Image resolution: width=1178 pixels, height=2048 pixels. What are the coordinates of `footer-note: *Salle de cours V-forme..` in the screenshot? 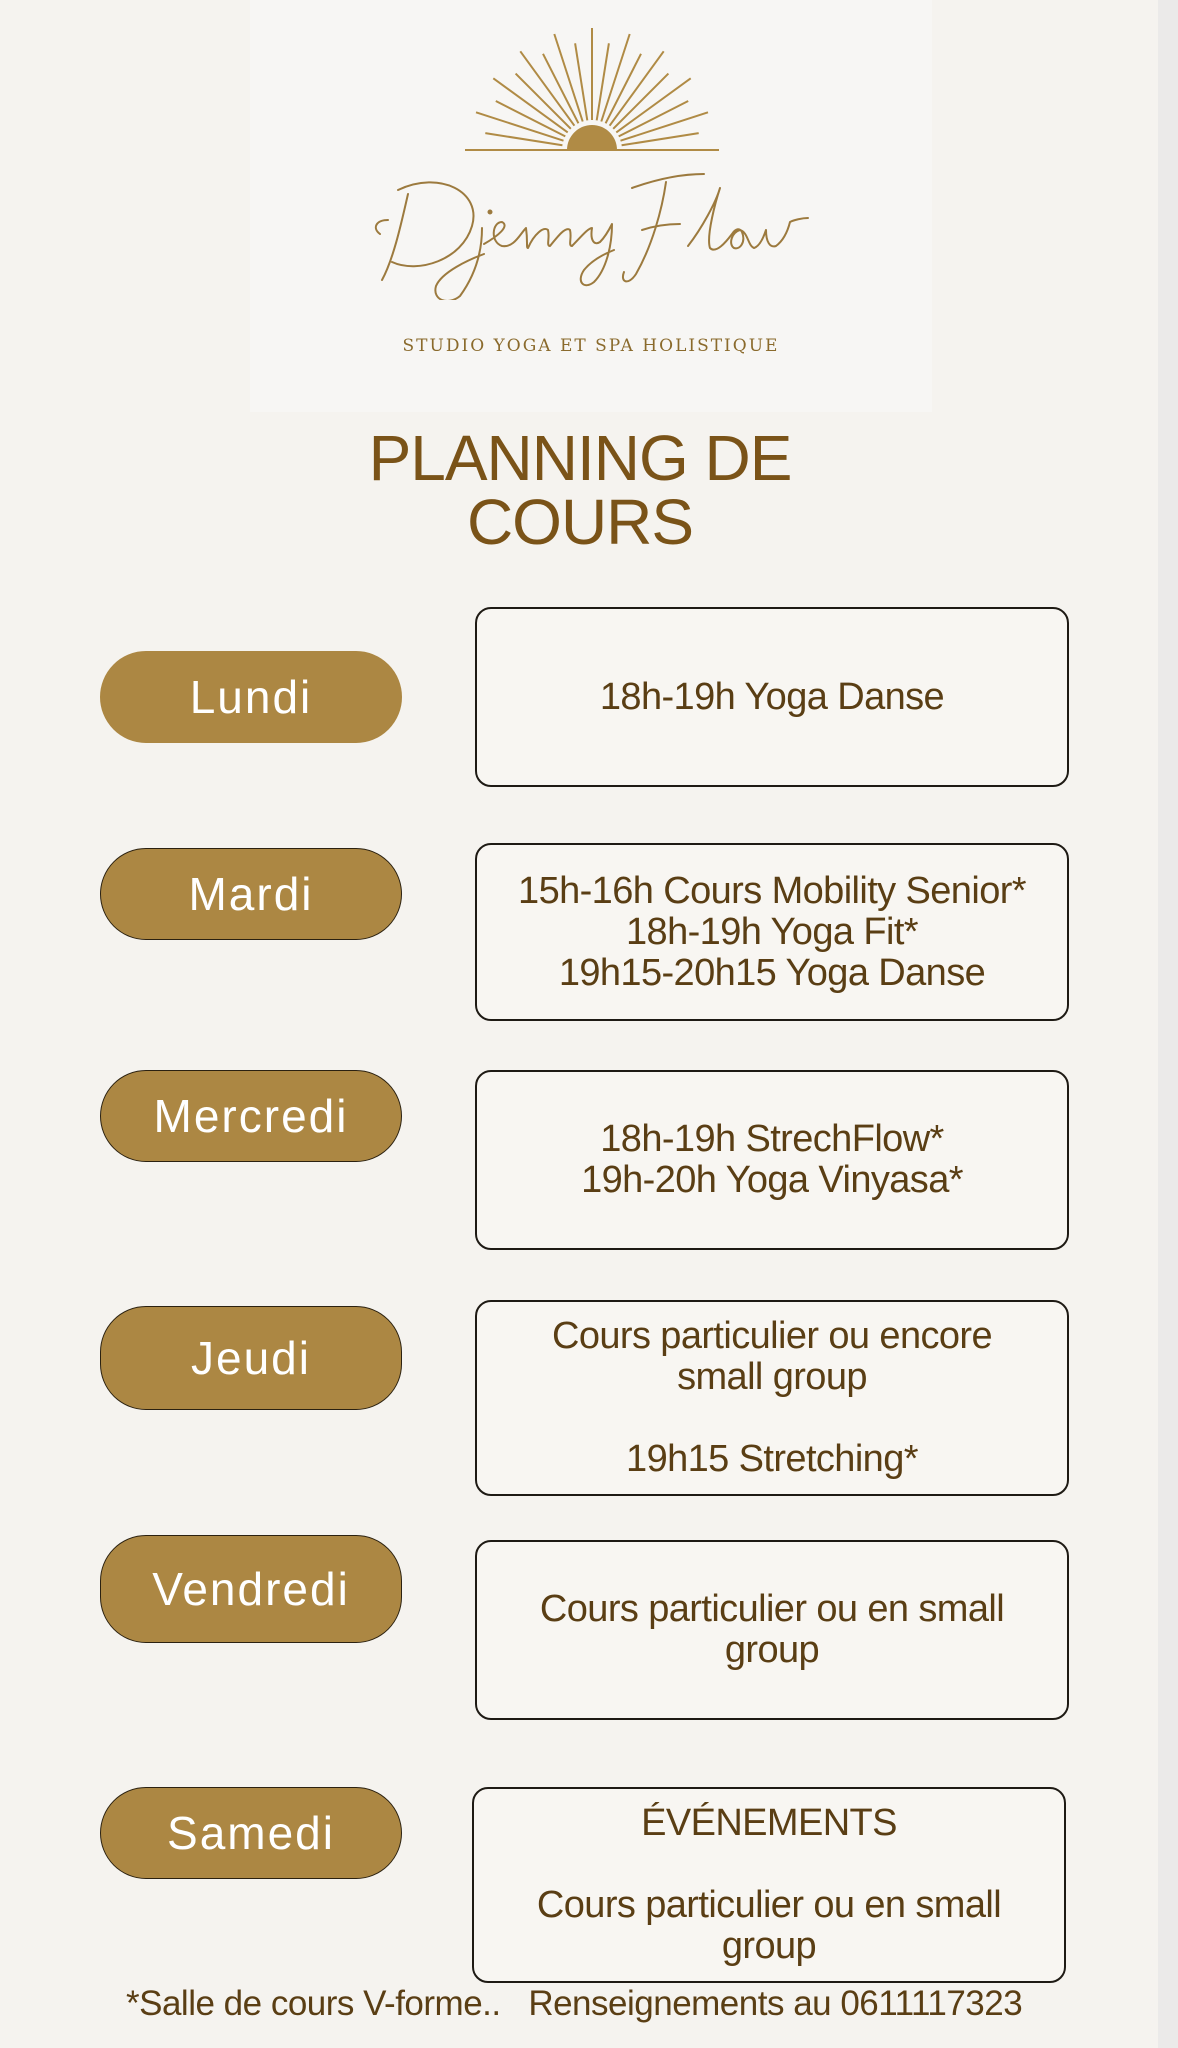 It's located at (313, 2003).